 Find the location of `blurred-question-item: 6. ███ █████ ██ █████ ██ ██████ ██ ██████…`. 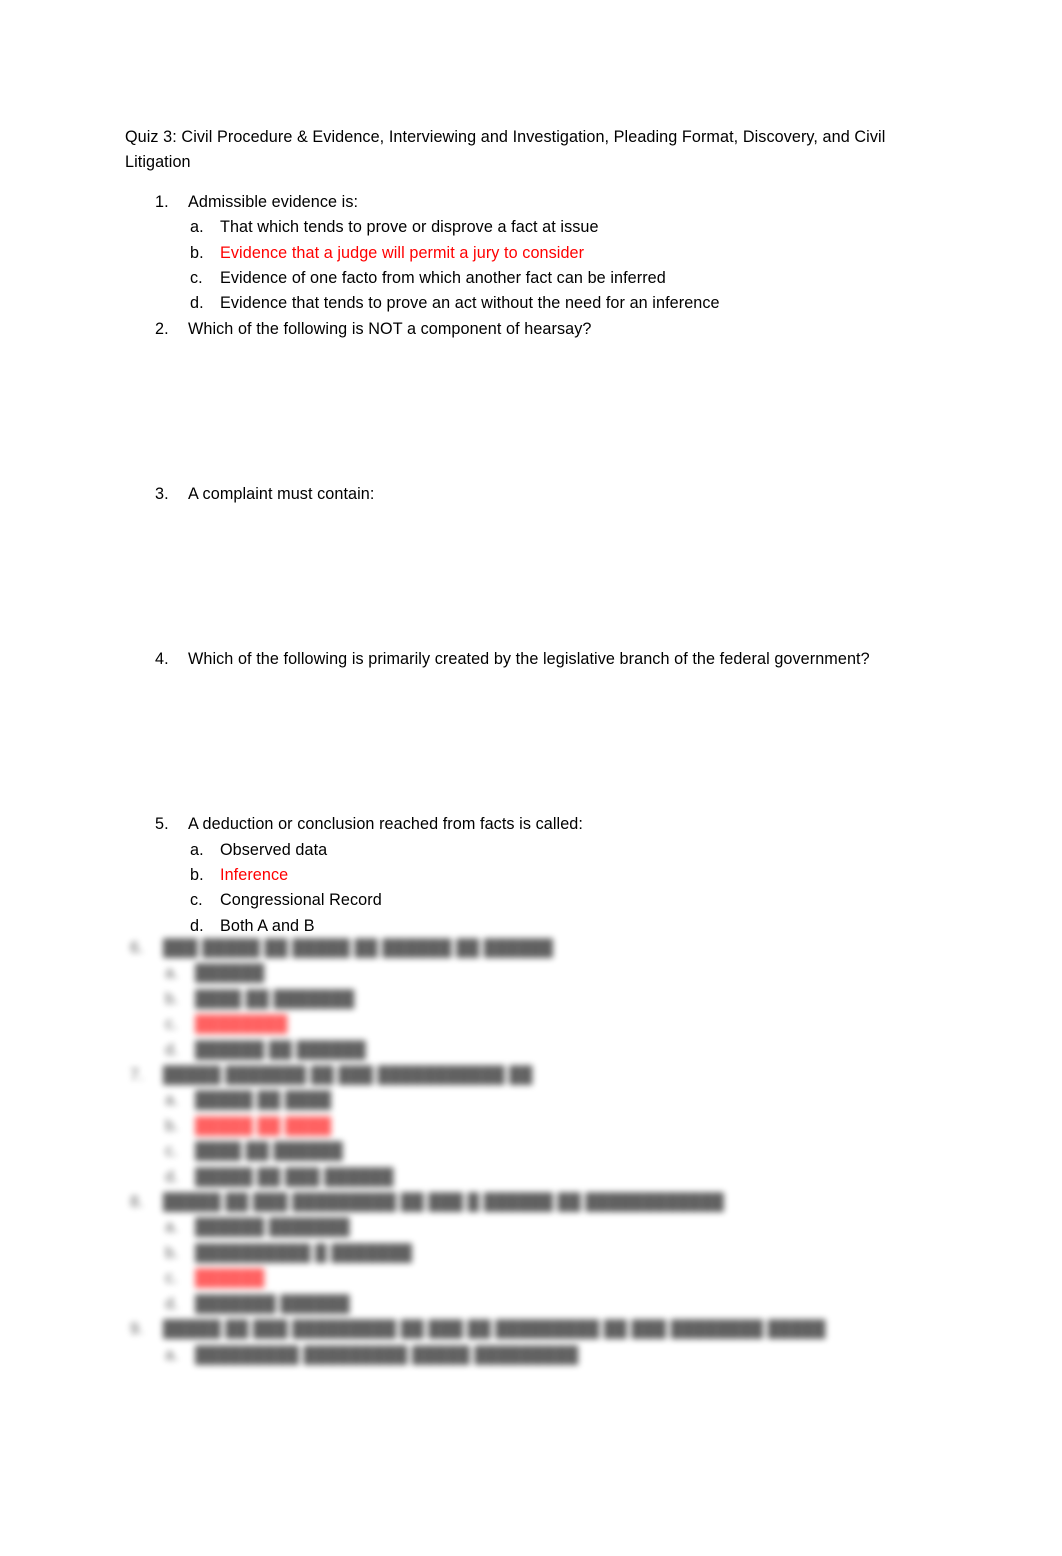

blurred-question-item: 6. ███ █████ ██ █████ ██ ██████ ██ ██████… is located at coordinates (565, 999).